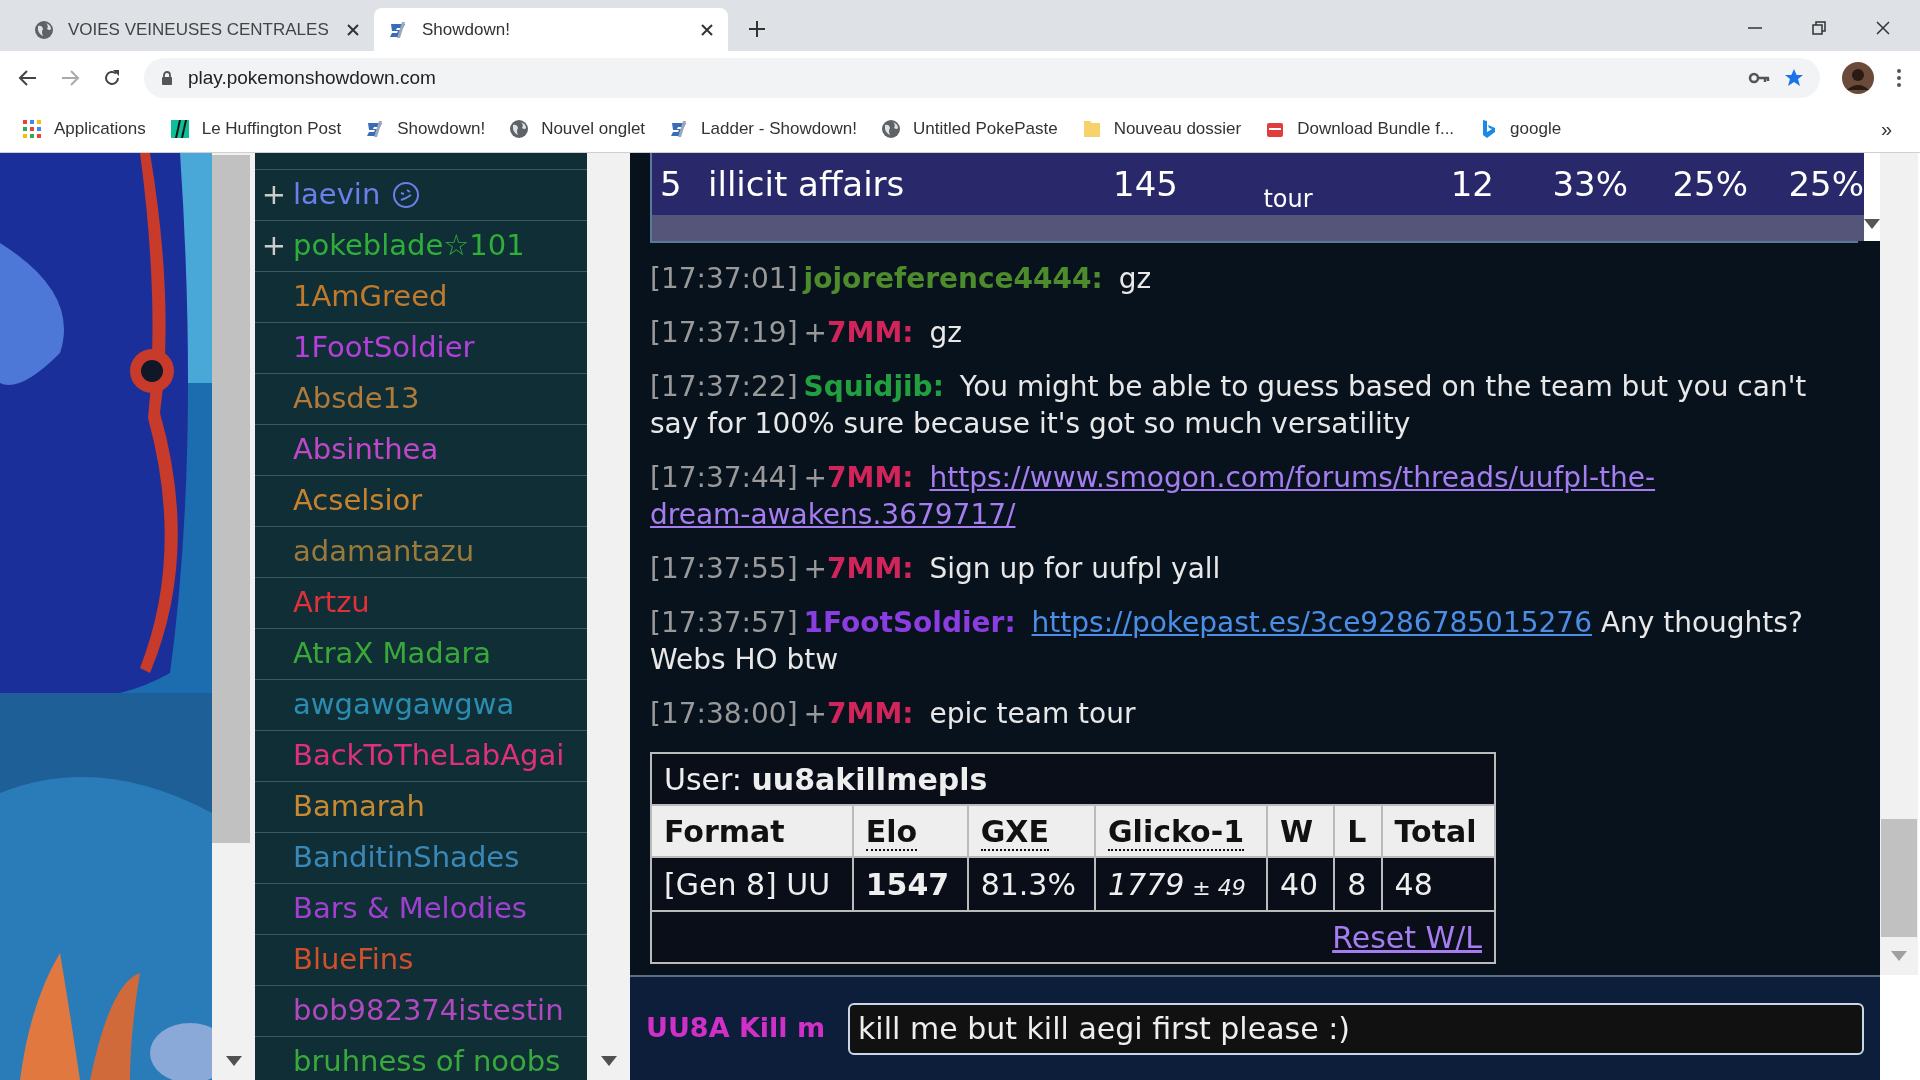 Image resolution: width=1920 pixels, height=1080 pixels. I want to click on user-name: BackToTheLabAgai, so click(429, 756).